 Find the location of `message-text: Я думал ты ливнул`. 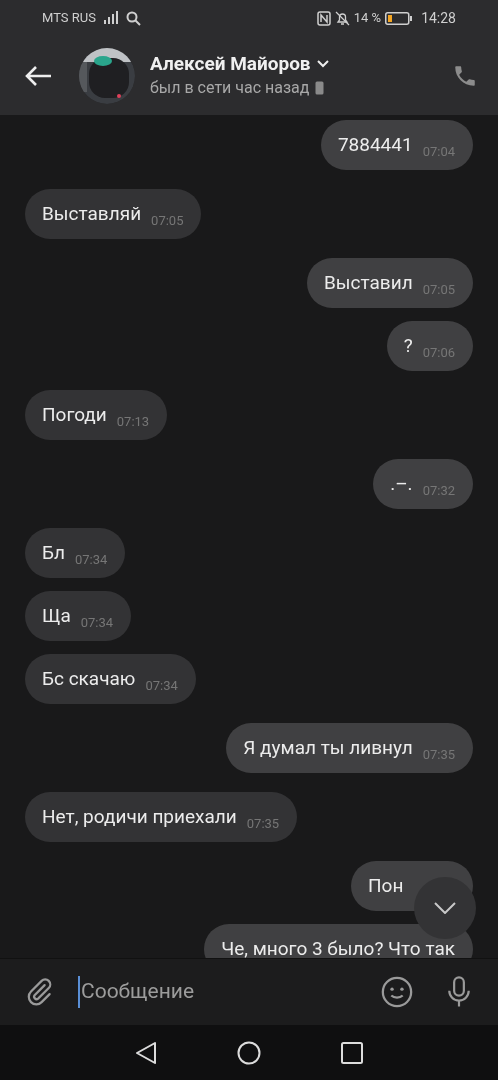

message-text: Я думал ты ливнул is located at coordinates (328, 747).